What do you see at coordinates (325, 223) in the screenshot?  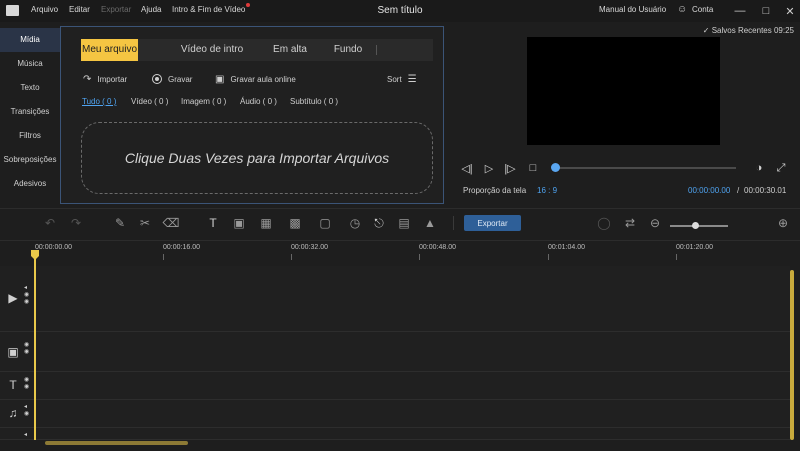 I see `freeze-frame-icon: ▢` at bounding box center [325, 223].